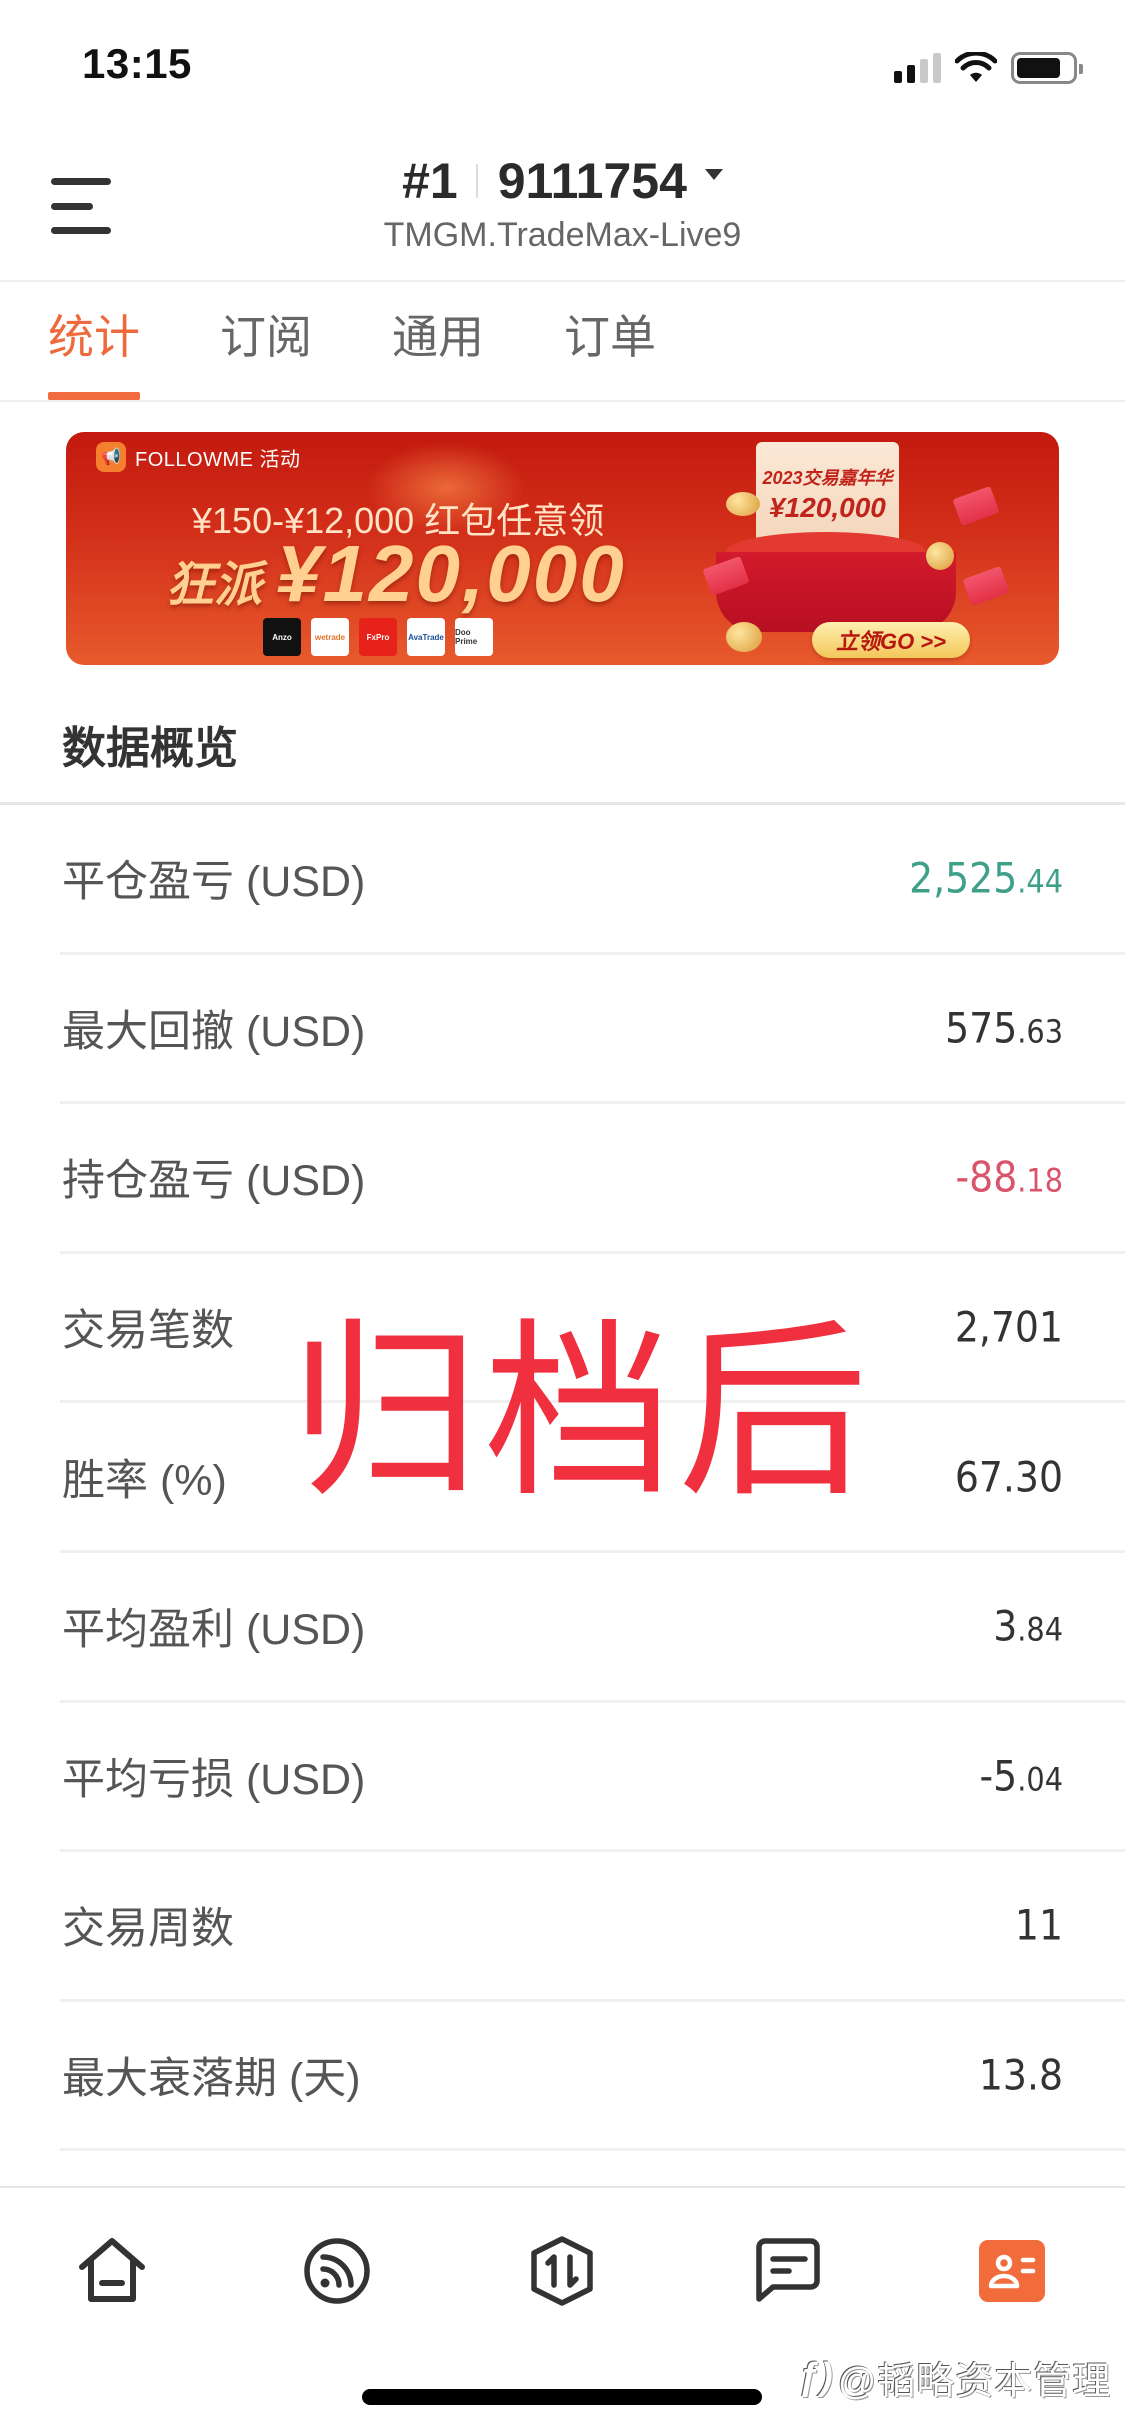 The width and height of the screenshot is (1125, 2436). What do you see at coordinates (266, 352) in the screenshot?
I see `tab-subscriptions: 订阅` at bounding box center [266, 352].